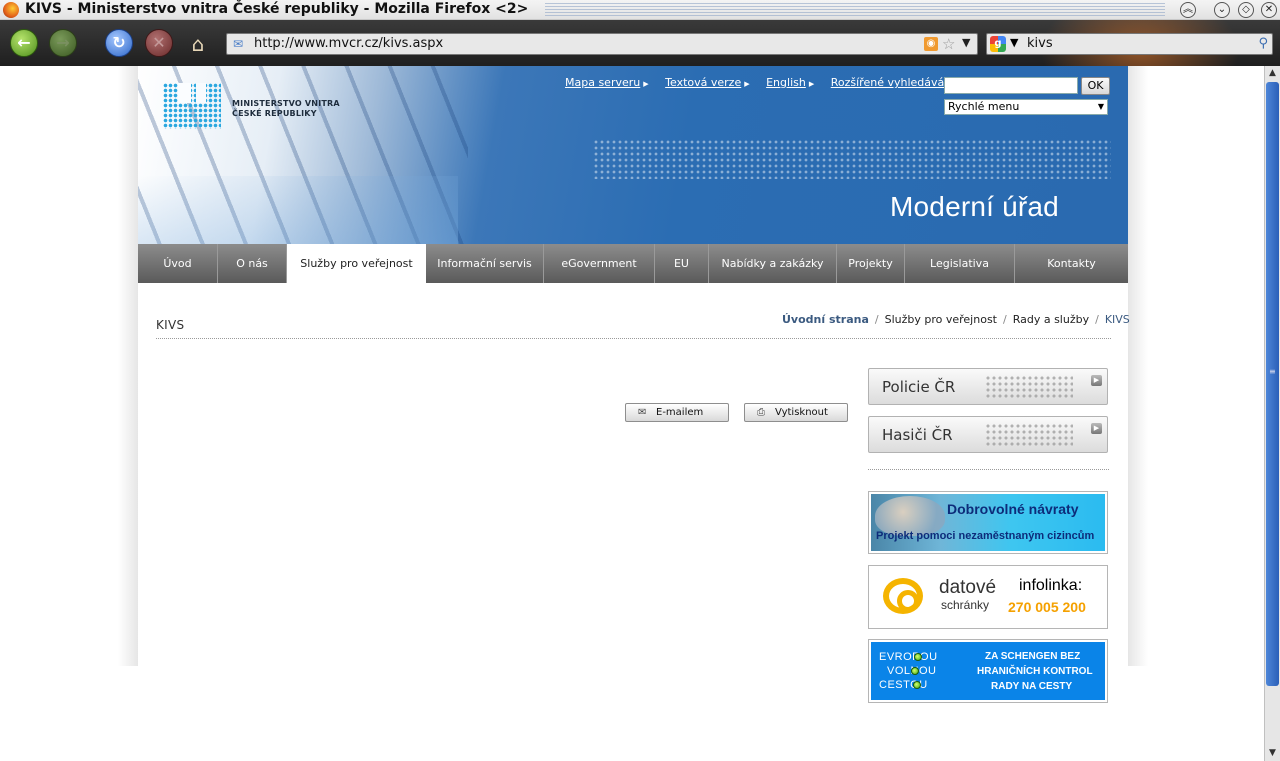  What do you see at coordinates (931, 44) in the screenshot?
I see `rss-feed-icon: ◉` at bounding box center [931, 44].